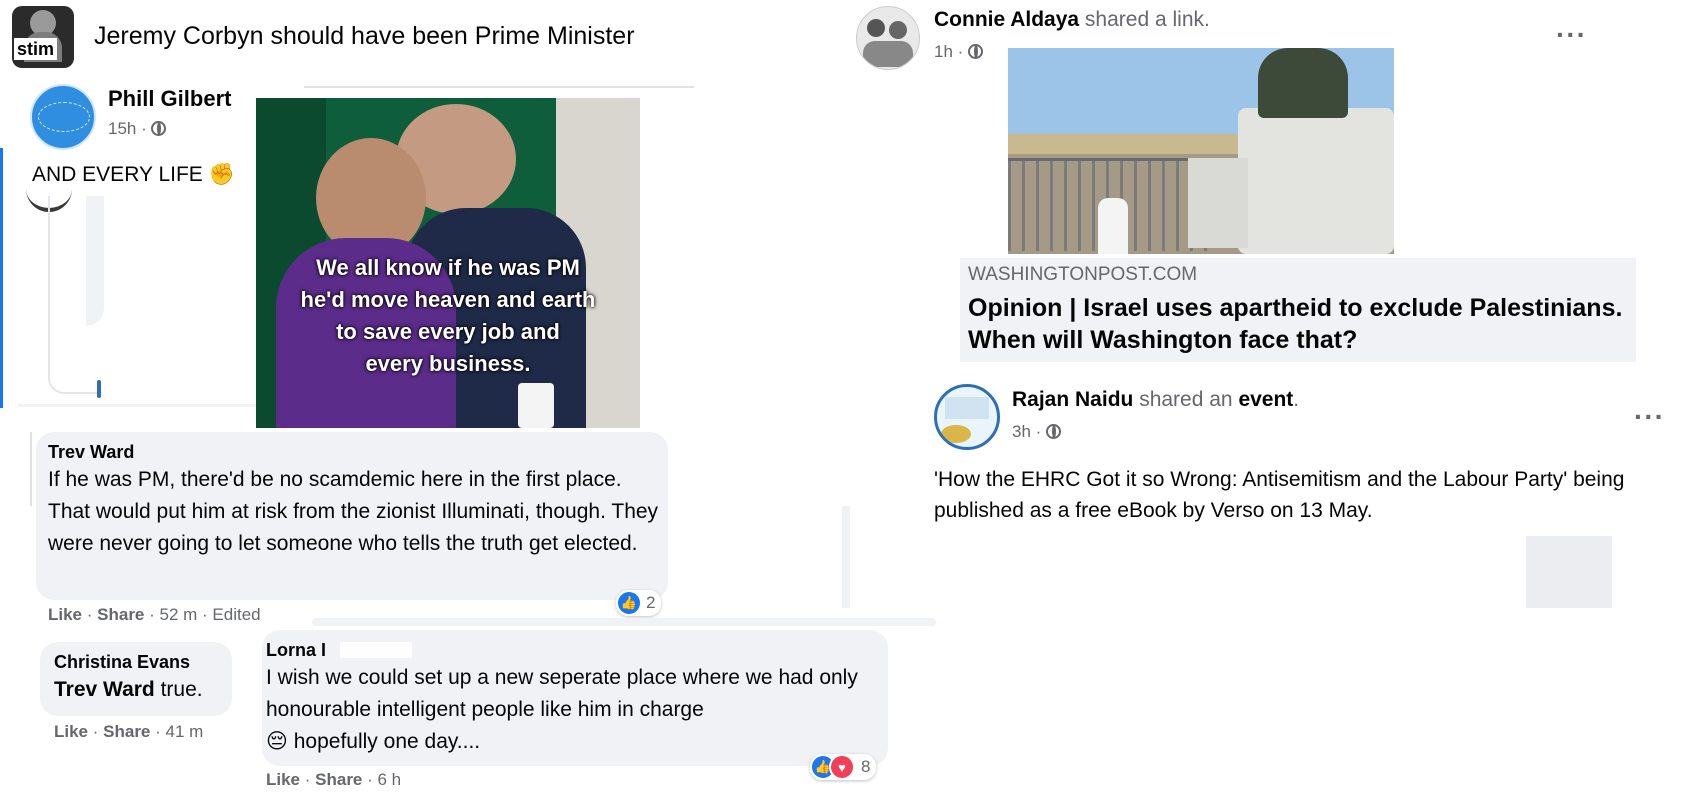 The image size is (1690, 796). I want to click on post2-link-image, so click(1201, 151).